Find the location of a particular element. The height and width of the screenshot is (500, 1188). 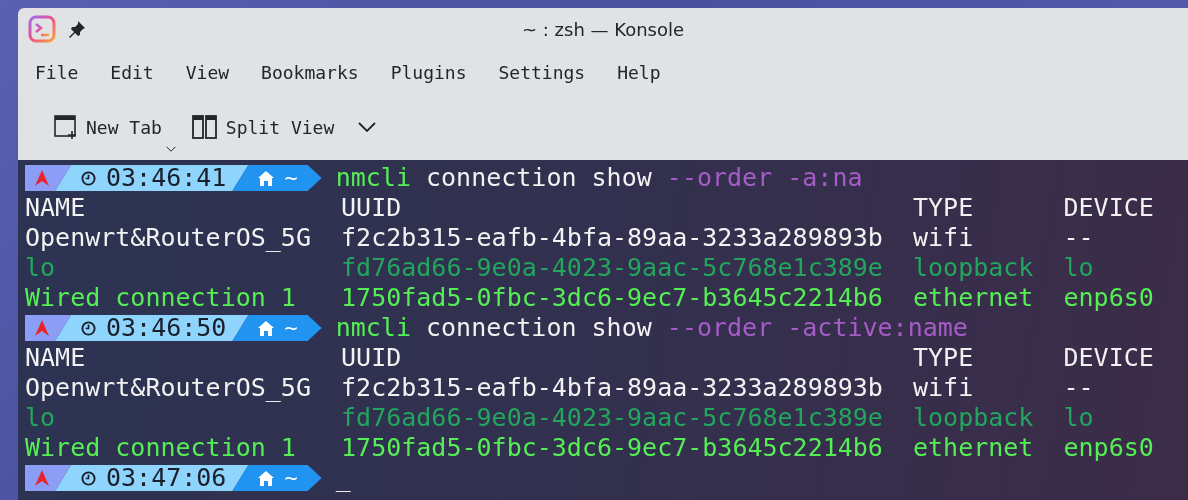

new-tab-icon is located at coordinates (66, 127).